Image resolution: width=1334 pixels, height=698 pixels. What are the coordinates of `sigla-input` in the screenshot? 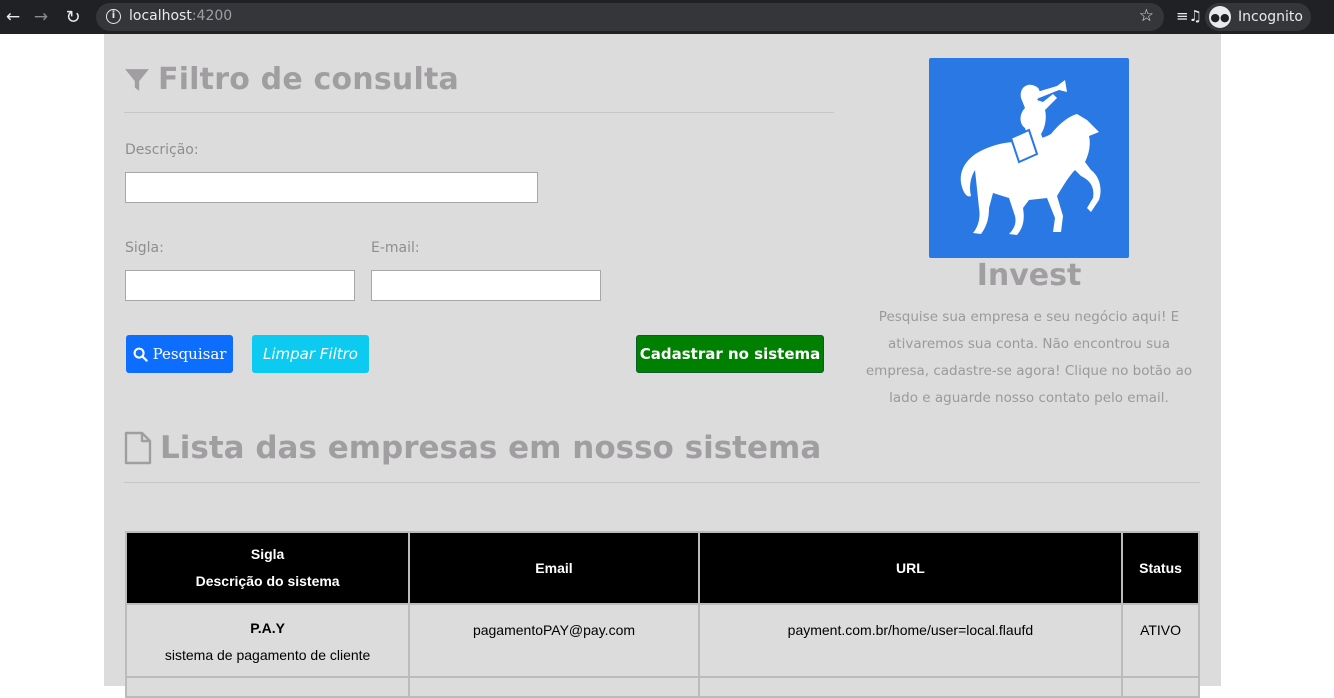 It's located at (240, 285).